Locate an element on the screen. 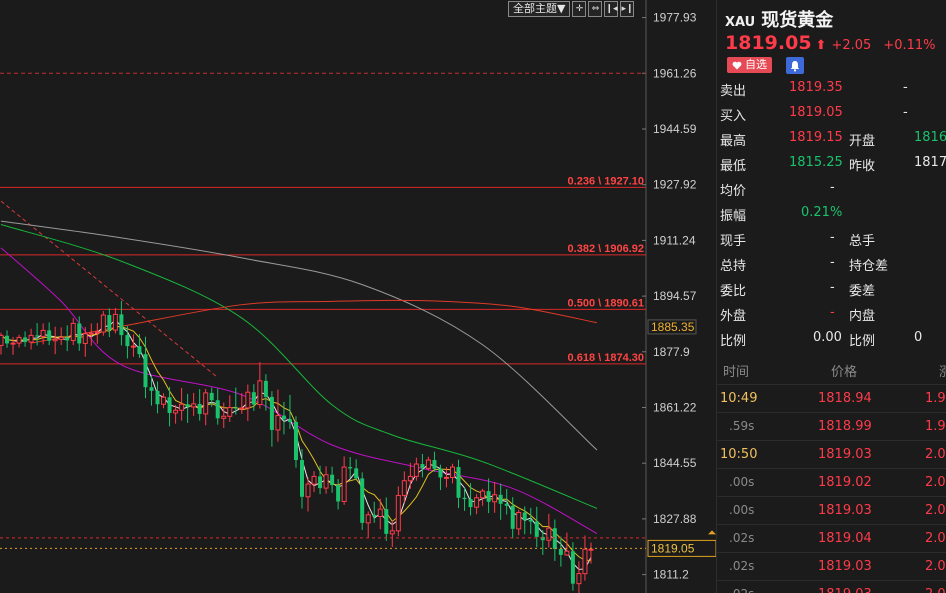  watch-label: 自选 is located at coordinates (756, 64).